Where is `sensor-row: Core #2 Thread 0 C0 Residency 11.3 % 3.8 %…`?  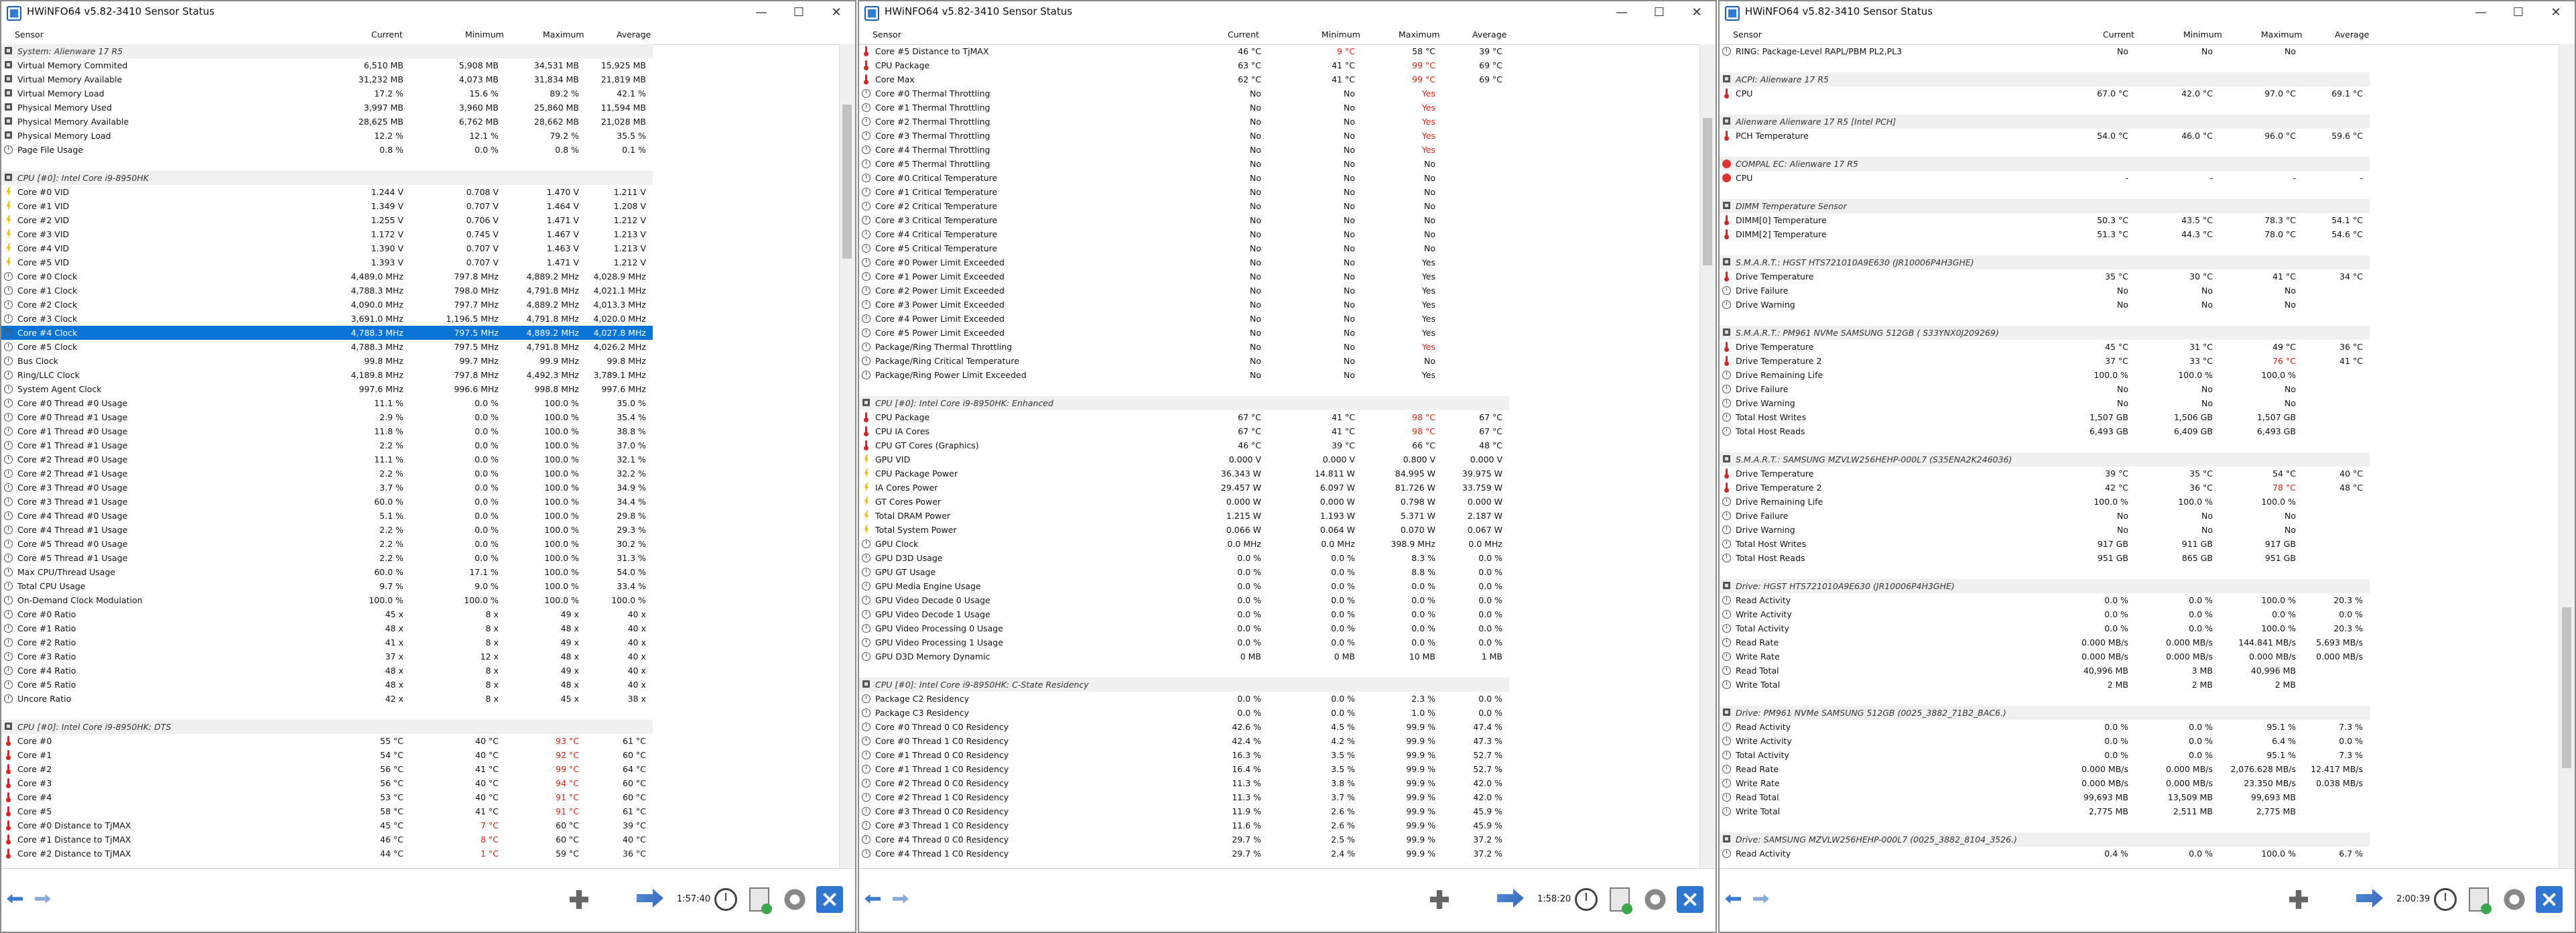 sensor-row: Core #2 Thread 0 C0 Residency 11.3 % 3.8 %… is located at coordinates (1184, 783).